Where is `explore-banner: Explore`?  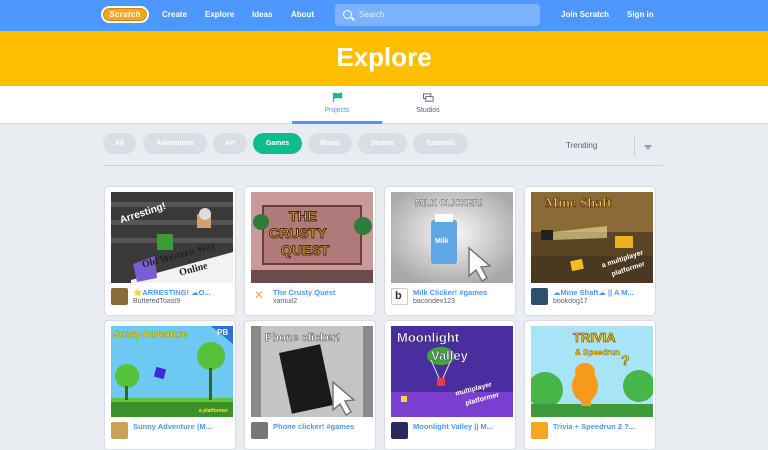 explore-banner: Explore is located at coordinates (384, 58).